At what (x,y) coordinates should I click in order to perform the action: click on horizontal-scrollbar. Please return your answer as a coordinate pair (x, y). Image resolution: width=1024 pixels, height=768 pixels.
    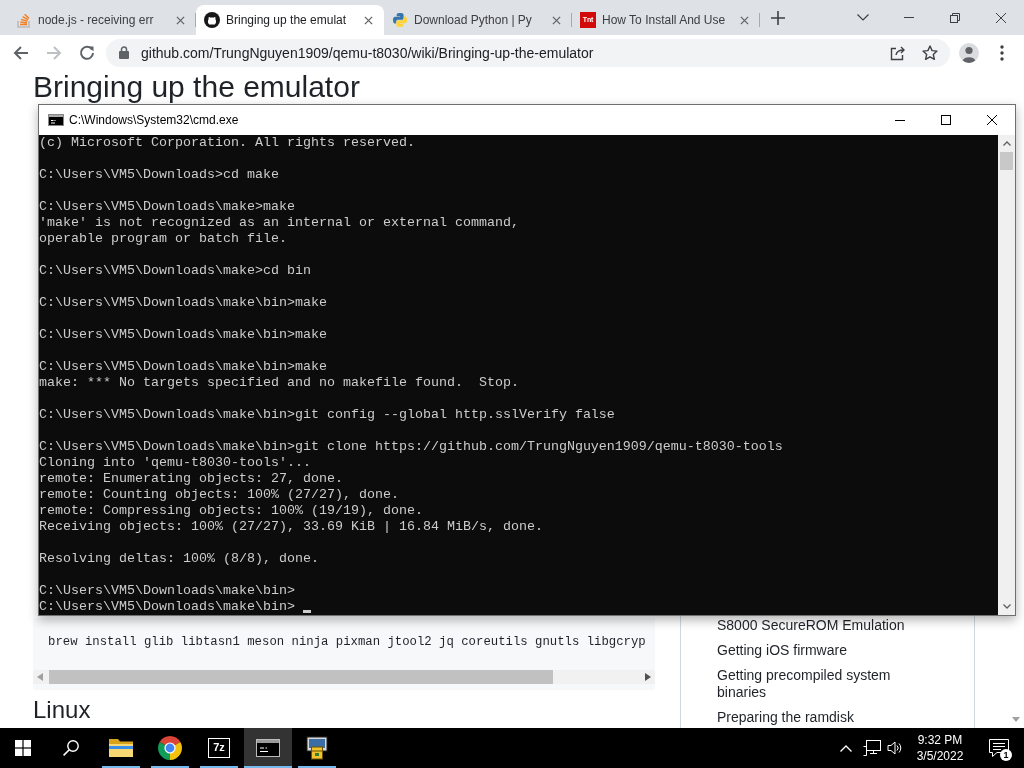
    Looking at the image, I should click on (344, 677).